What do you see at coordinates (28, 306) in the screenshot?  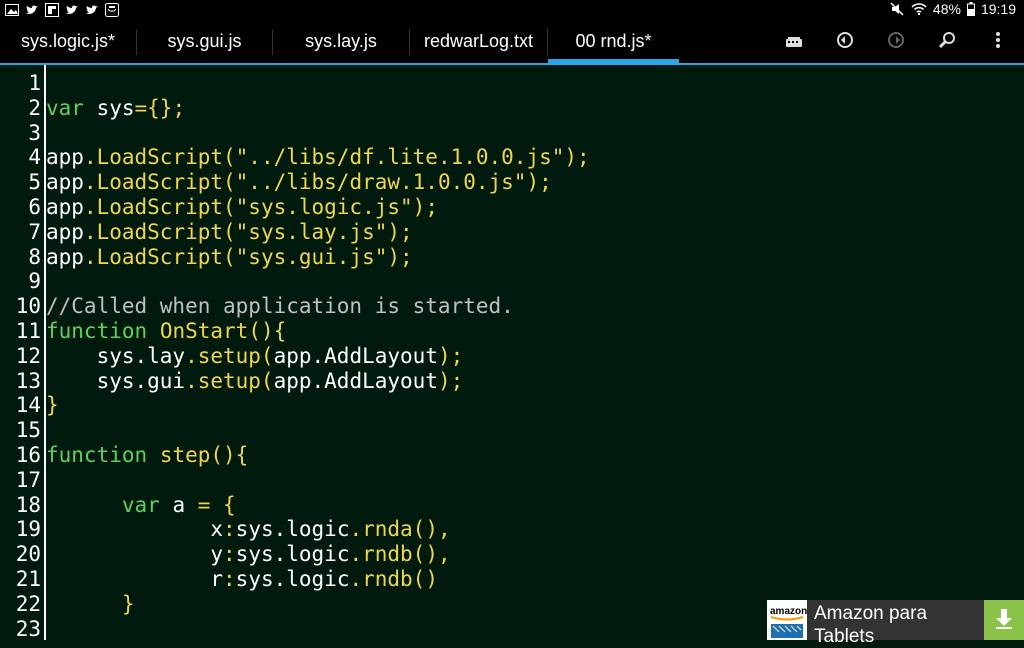 I see `line-number: 10` at bounding box center [28, 306].